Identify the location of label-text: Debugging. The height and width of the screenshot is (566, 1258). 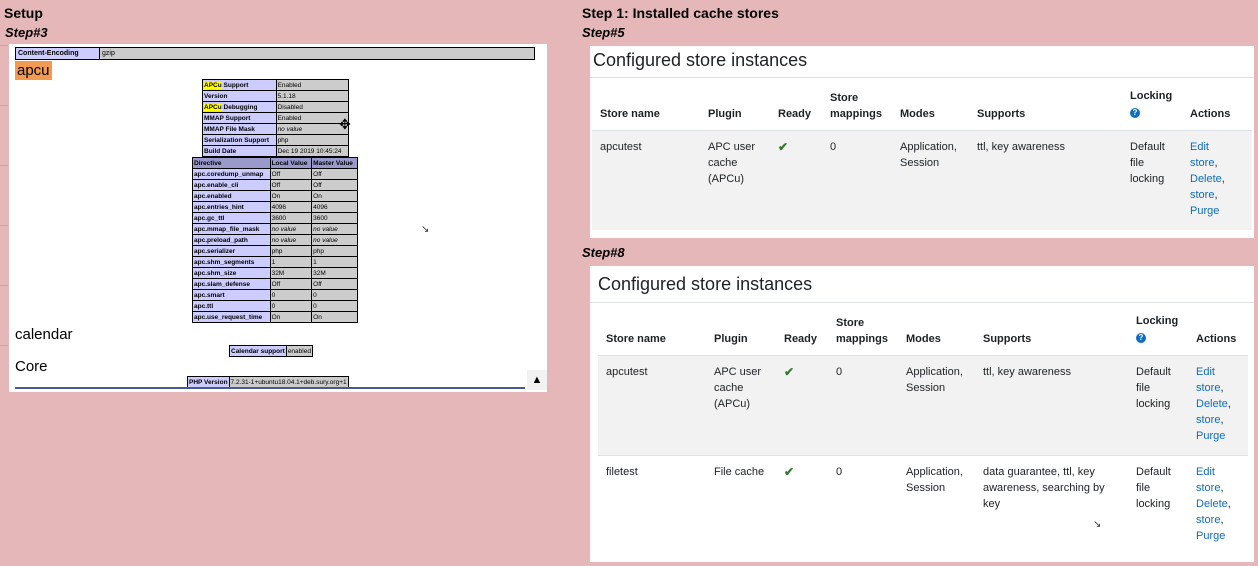
(239, 107).